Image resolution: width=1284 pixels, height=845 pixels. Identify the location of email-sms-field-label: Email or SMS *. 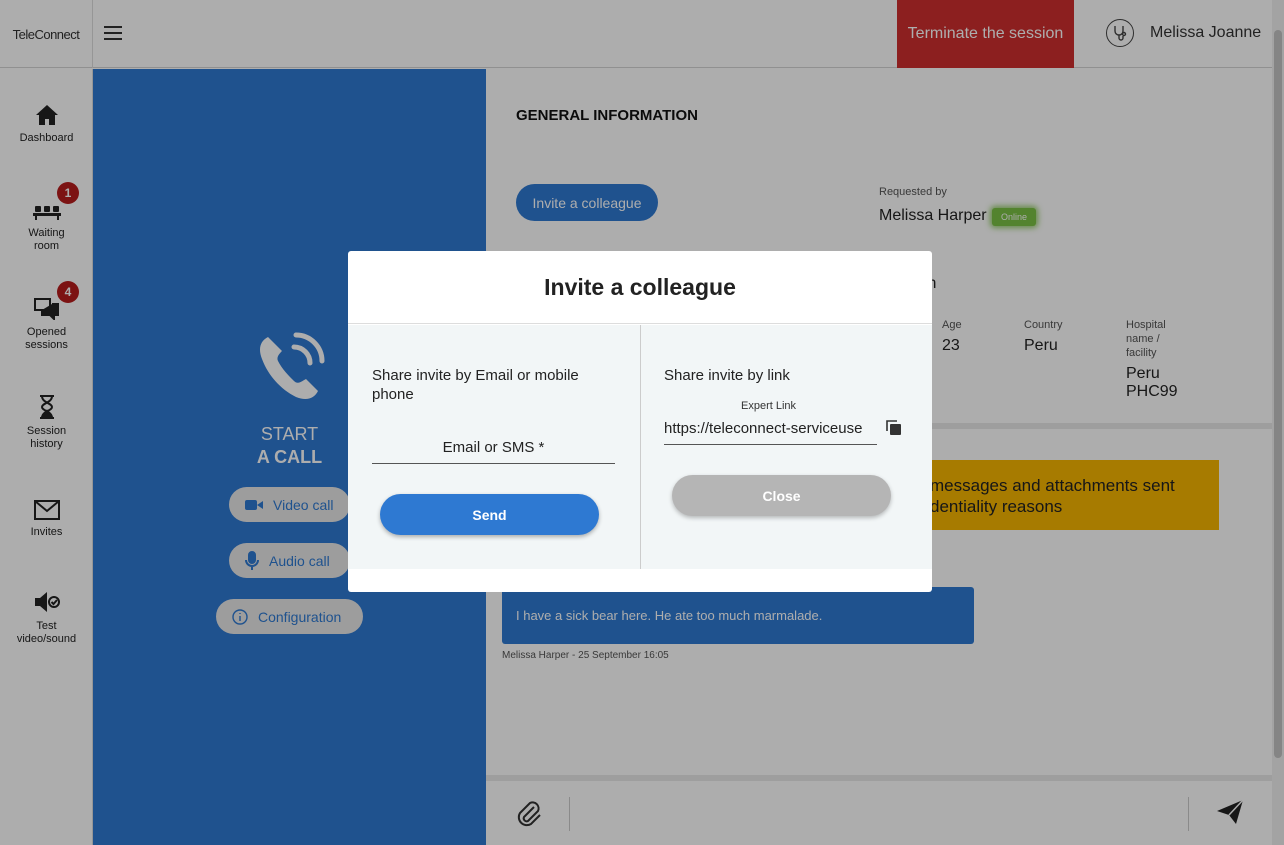
(493, 447).